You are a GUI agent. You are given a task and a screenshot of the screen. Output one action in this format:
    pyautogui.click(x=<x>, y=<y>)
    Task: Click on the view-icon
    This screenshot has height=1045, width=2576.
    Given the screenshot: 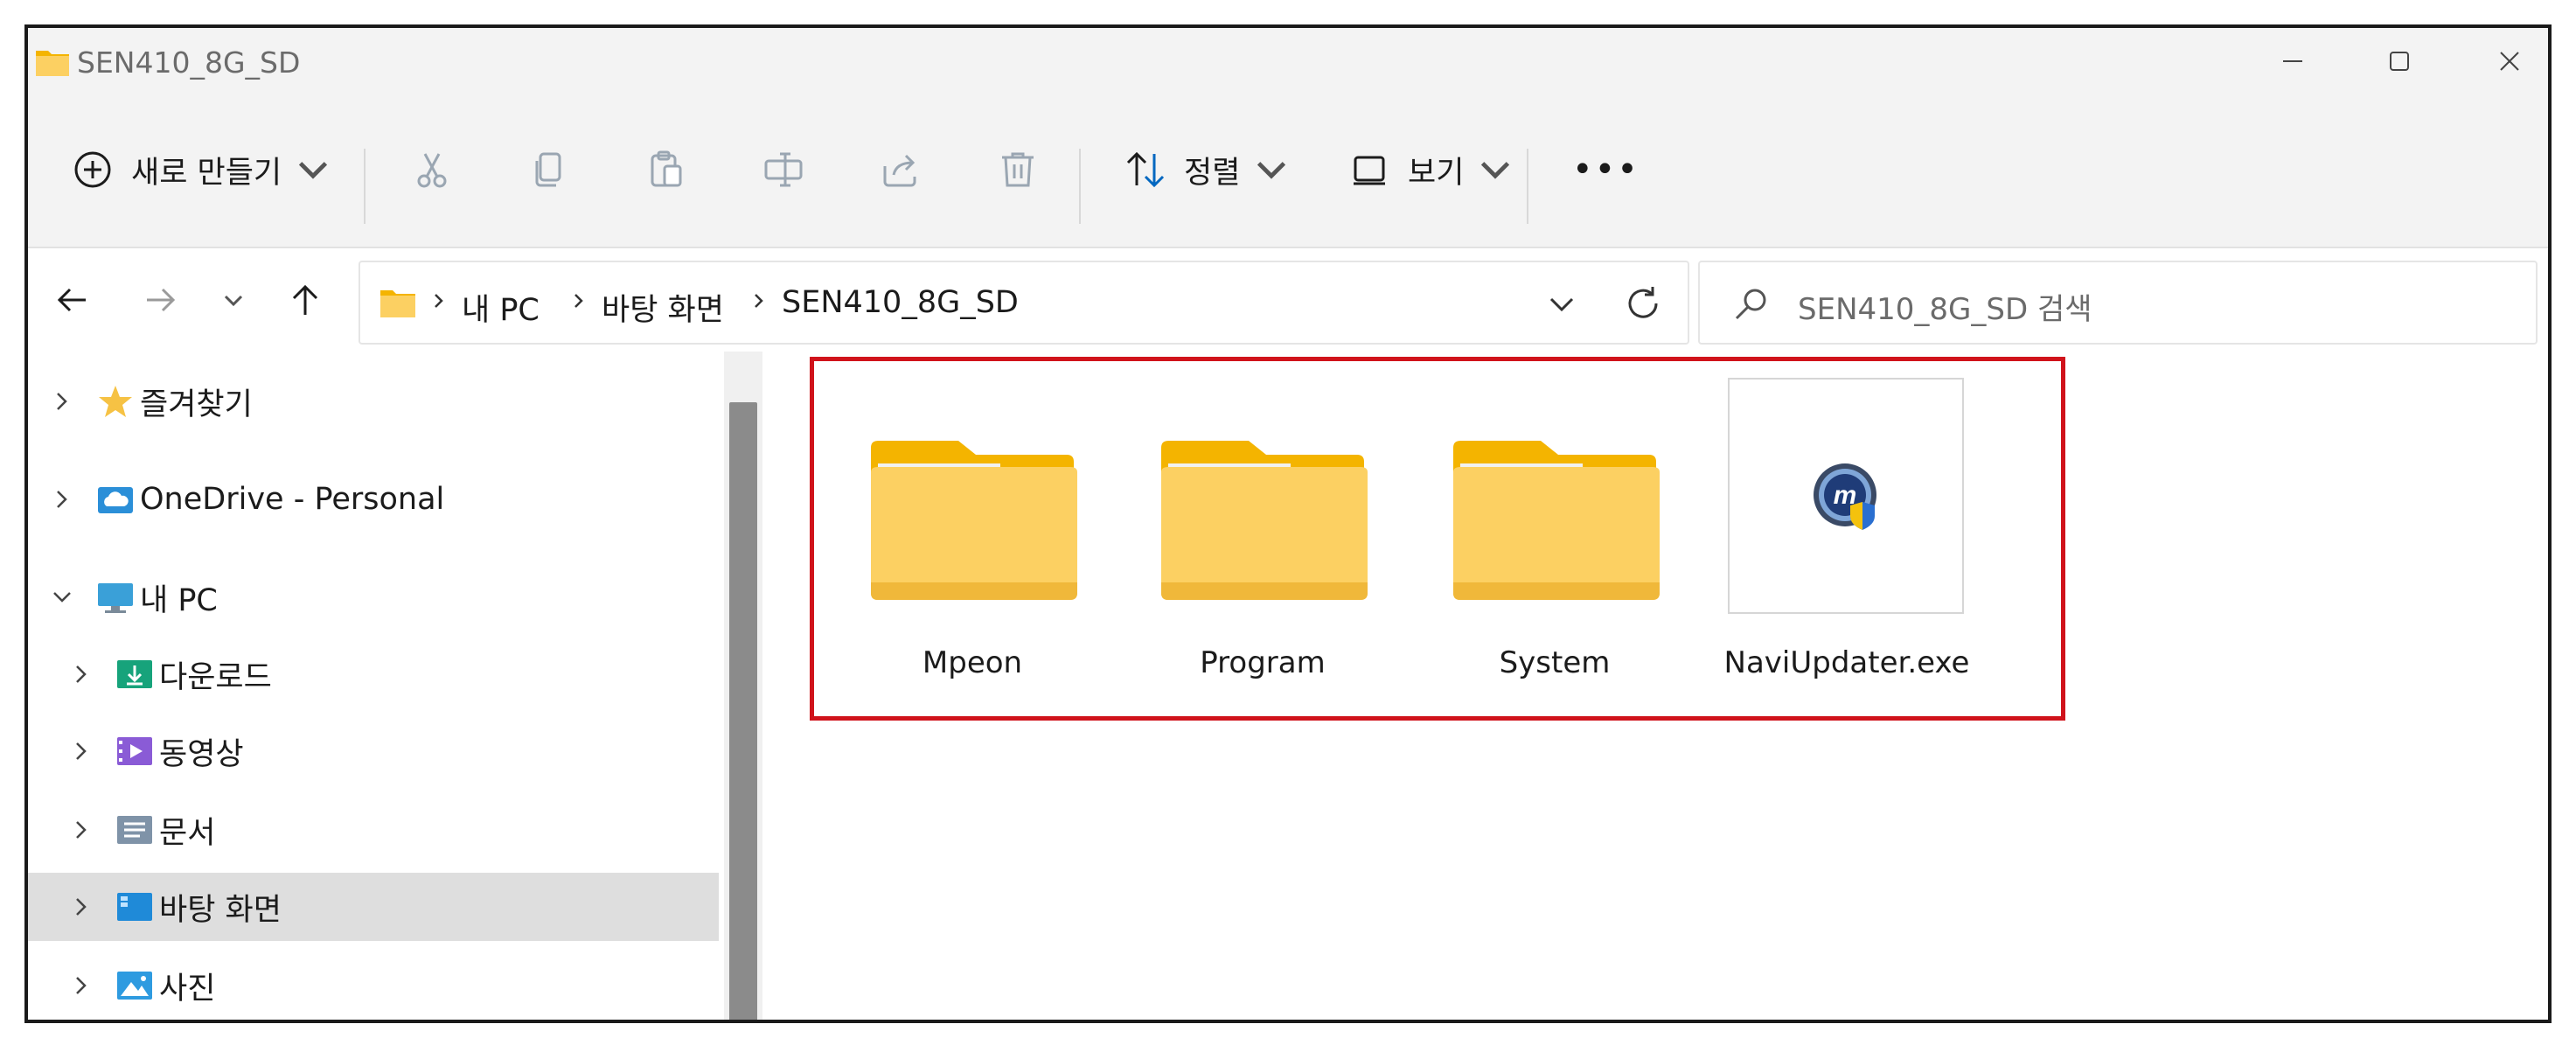 What is the action you would take?
    pyautogui.click(x=1369, y=170)
    